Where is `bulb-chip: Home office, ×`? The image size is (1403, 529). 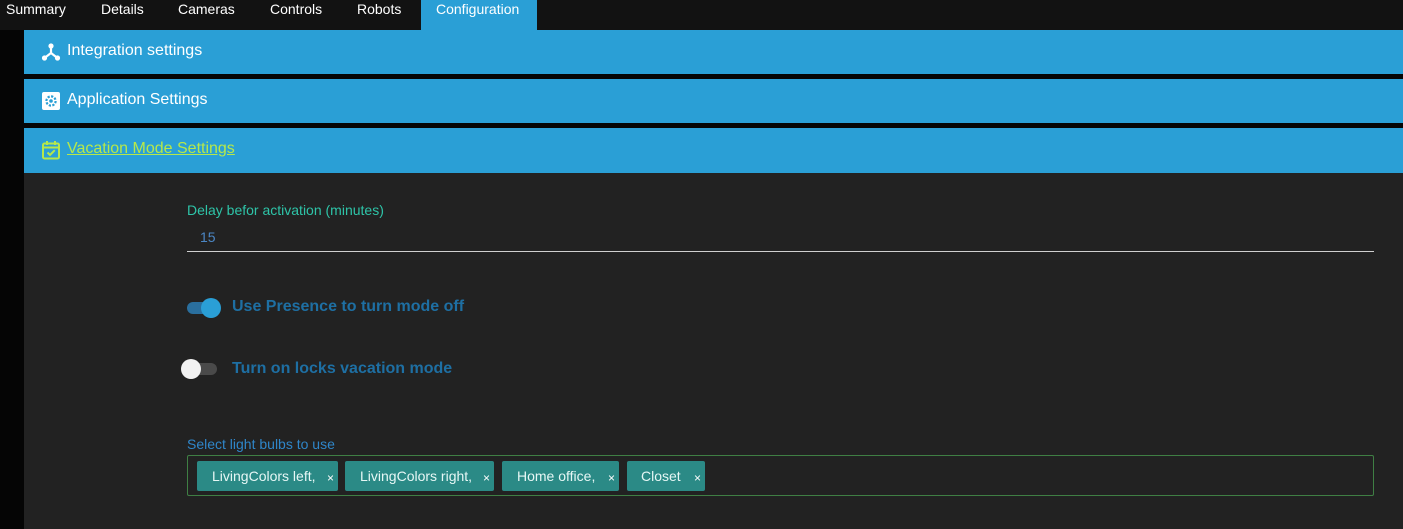
bulb-chip: Home office, × is located at coordinates (560, 476).